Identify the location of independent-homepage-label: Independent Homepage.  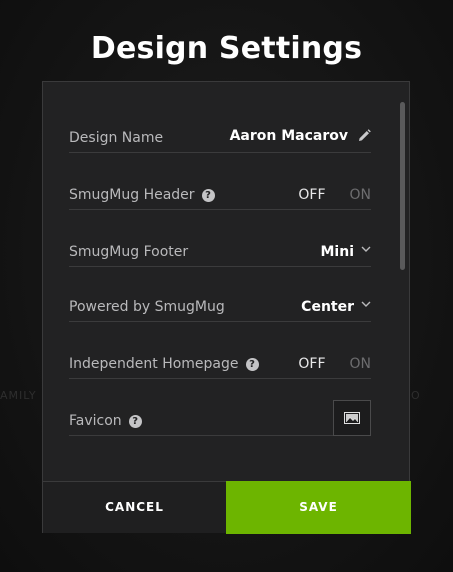
(154, 364).